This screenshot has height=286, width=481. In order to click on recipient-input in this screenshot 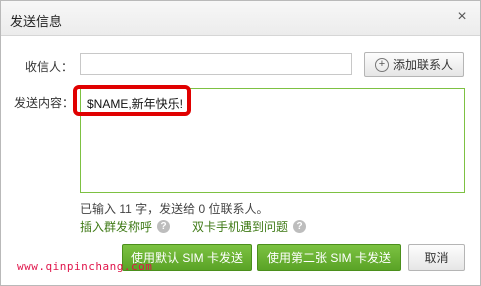, I will do `click(216, 64)`.